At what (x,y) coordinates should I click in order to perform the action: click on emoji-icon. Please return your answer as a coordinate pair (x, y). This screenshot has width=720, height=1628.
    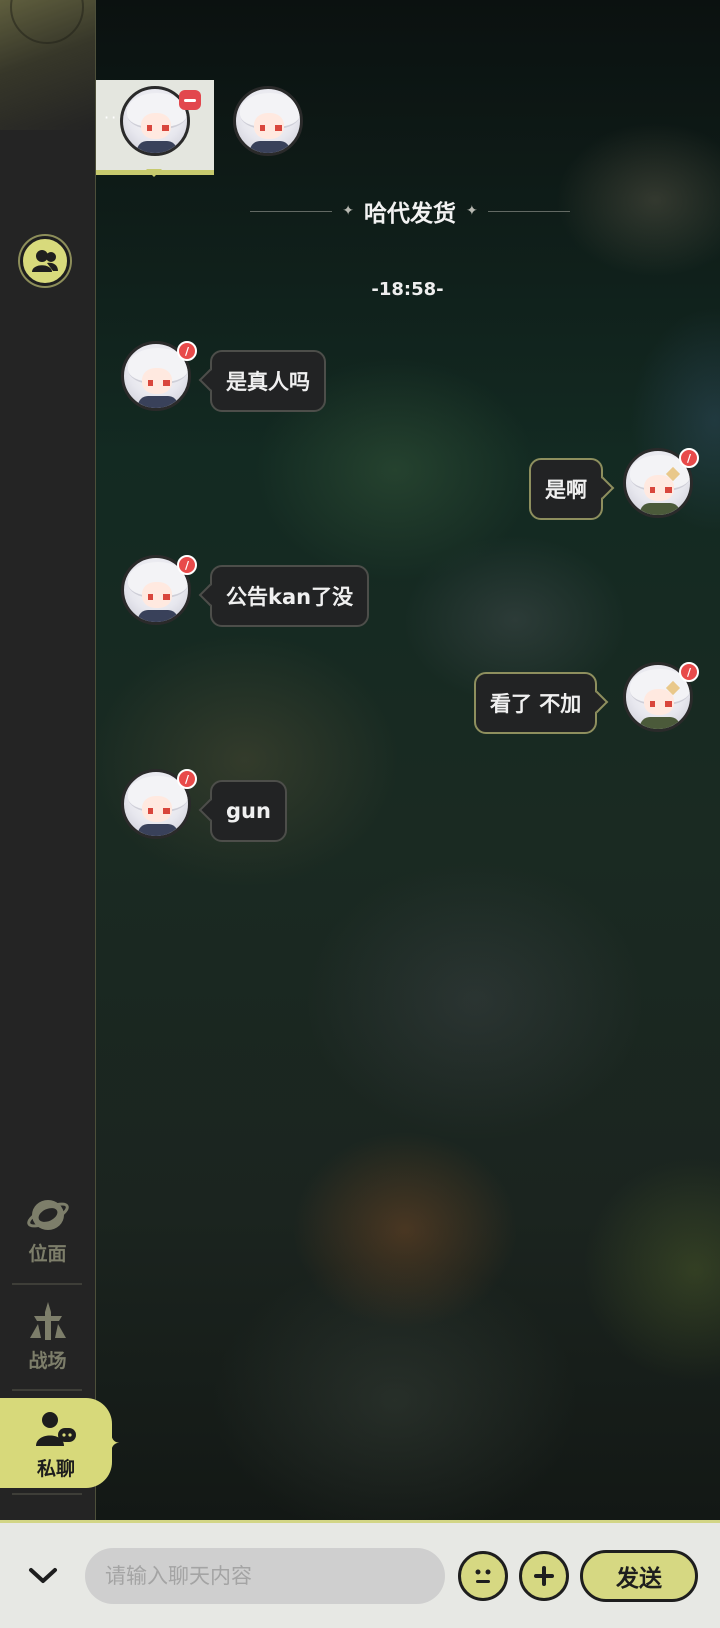
    Looking at the image, I should click on (483, 1576).